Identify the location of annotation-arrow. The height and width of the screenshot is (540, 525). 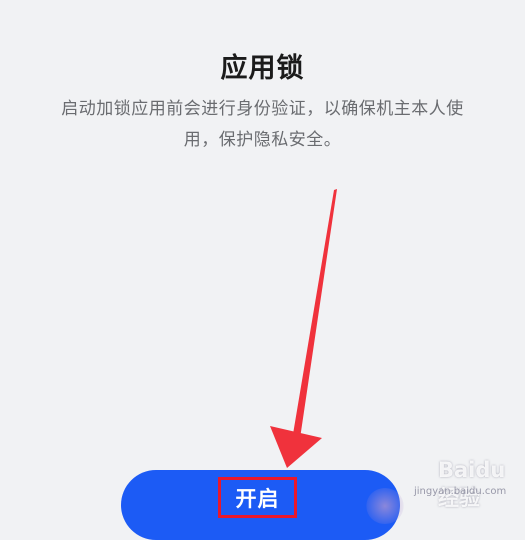
(303, 328).